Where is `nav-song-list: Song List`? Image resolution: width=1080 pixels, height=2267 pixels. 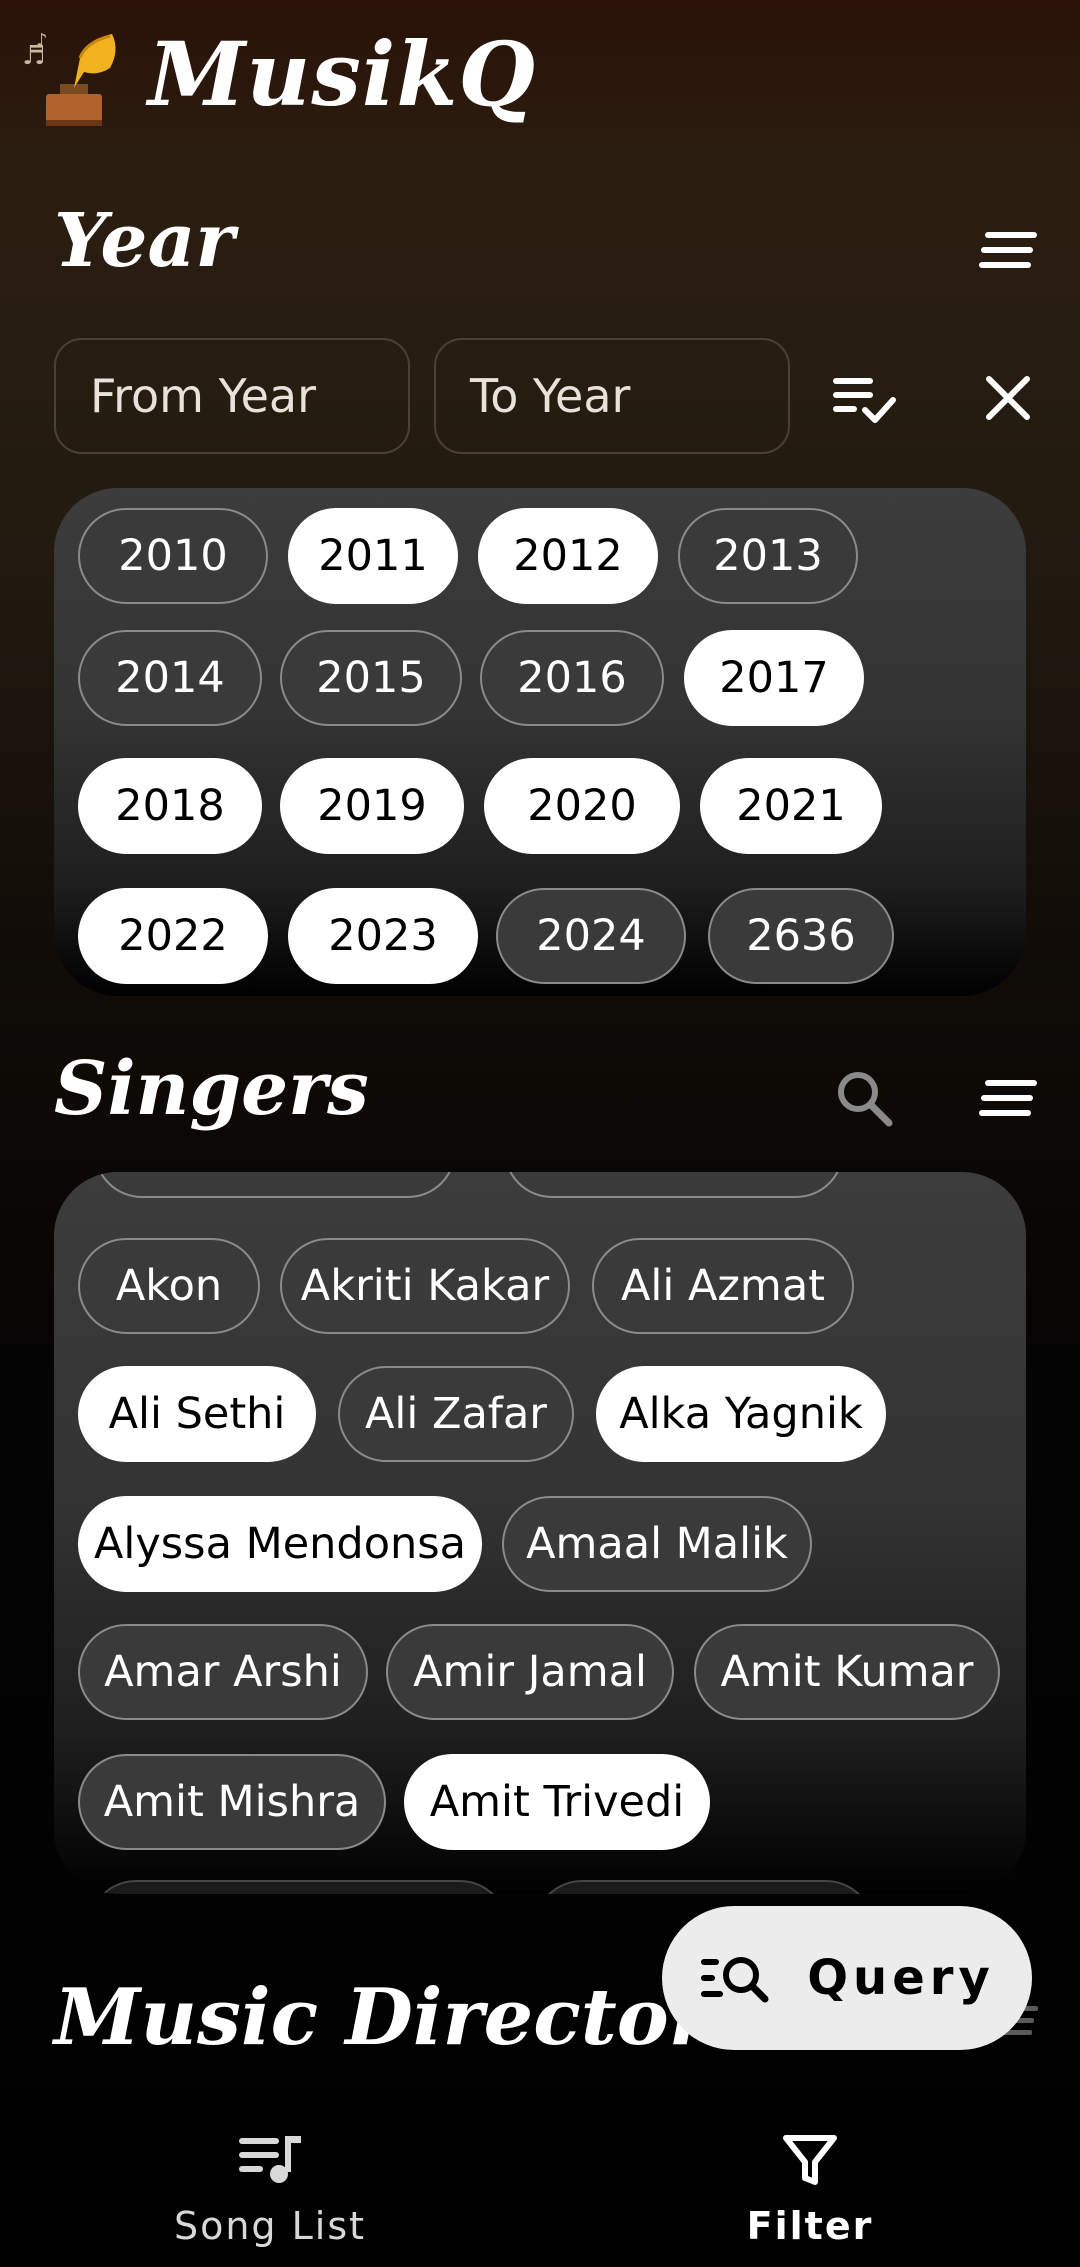 nav-song-list: Song List is located at coordinates (270, 2179).